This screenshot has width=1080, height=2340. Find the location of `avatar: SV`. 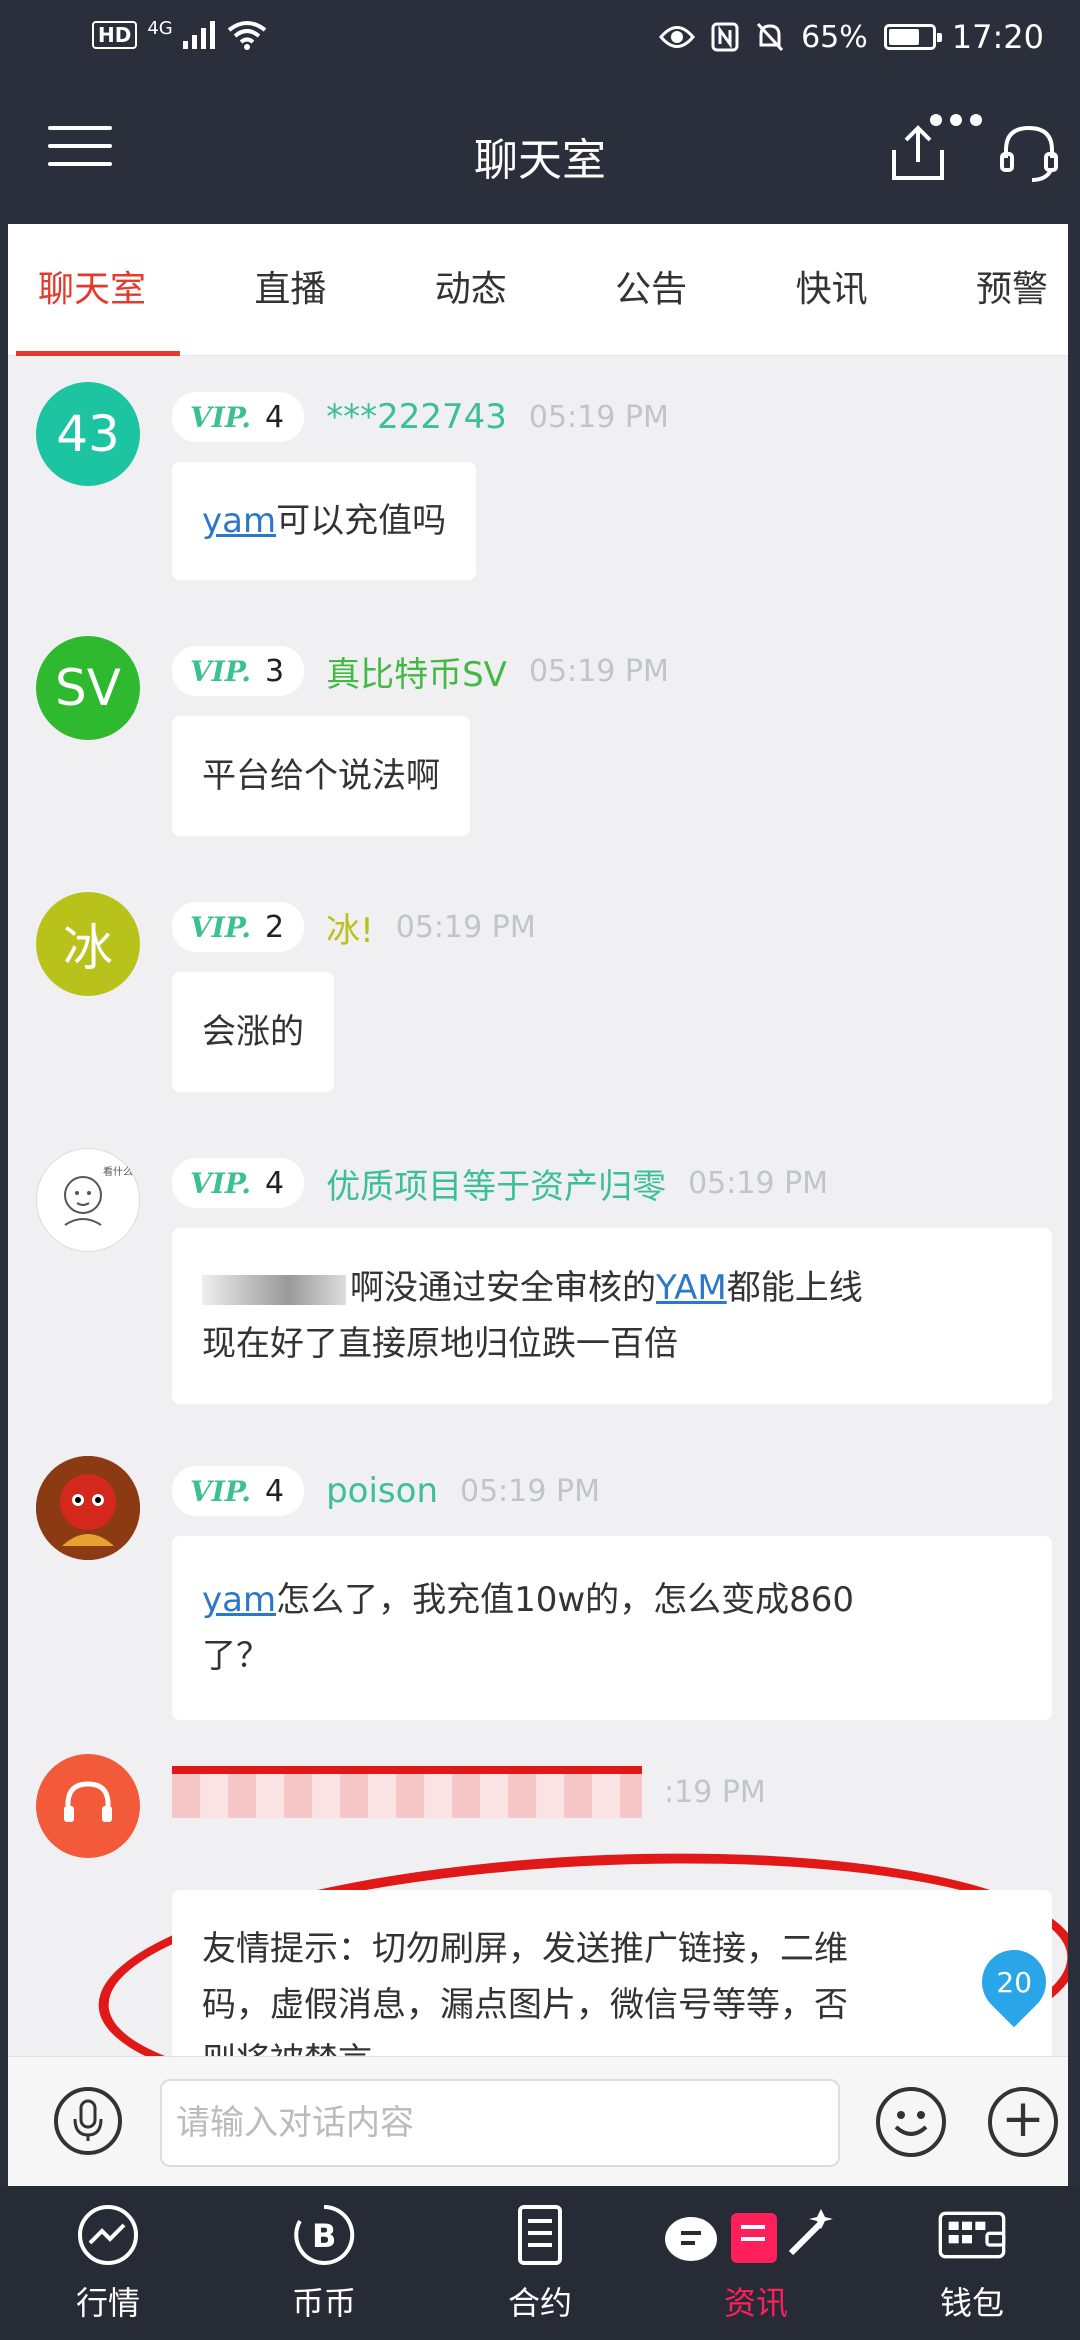

avatar: SV is located at coordinates (88, 688).